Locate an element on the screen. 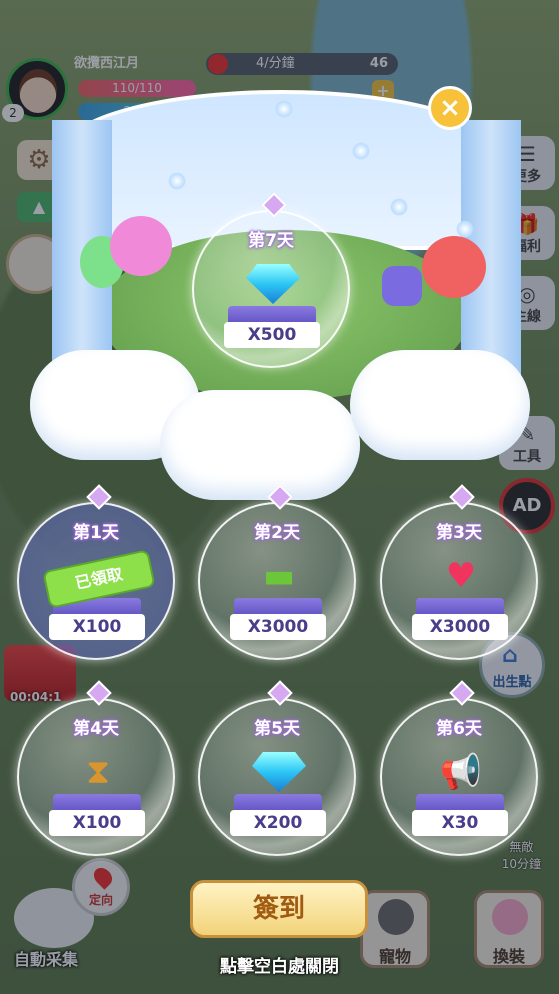  day-label: 第7天 is located at coordinates (271, 241).